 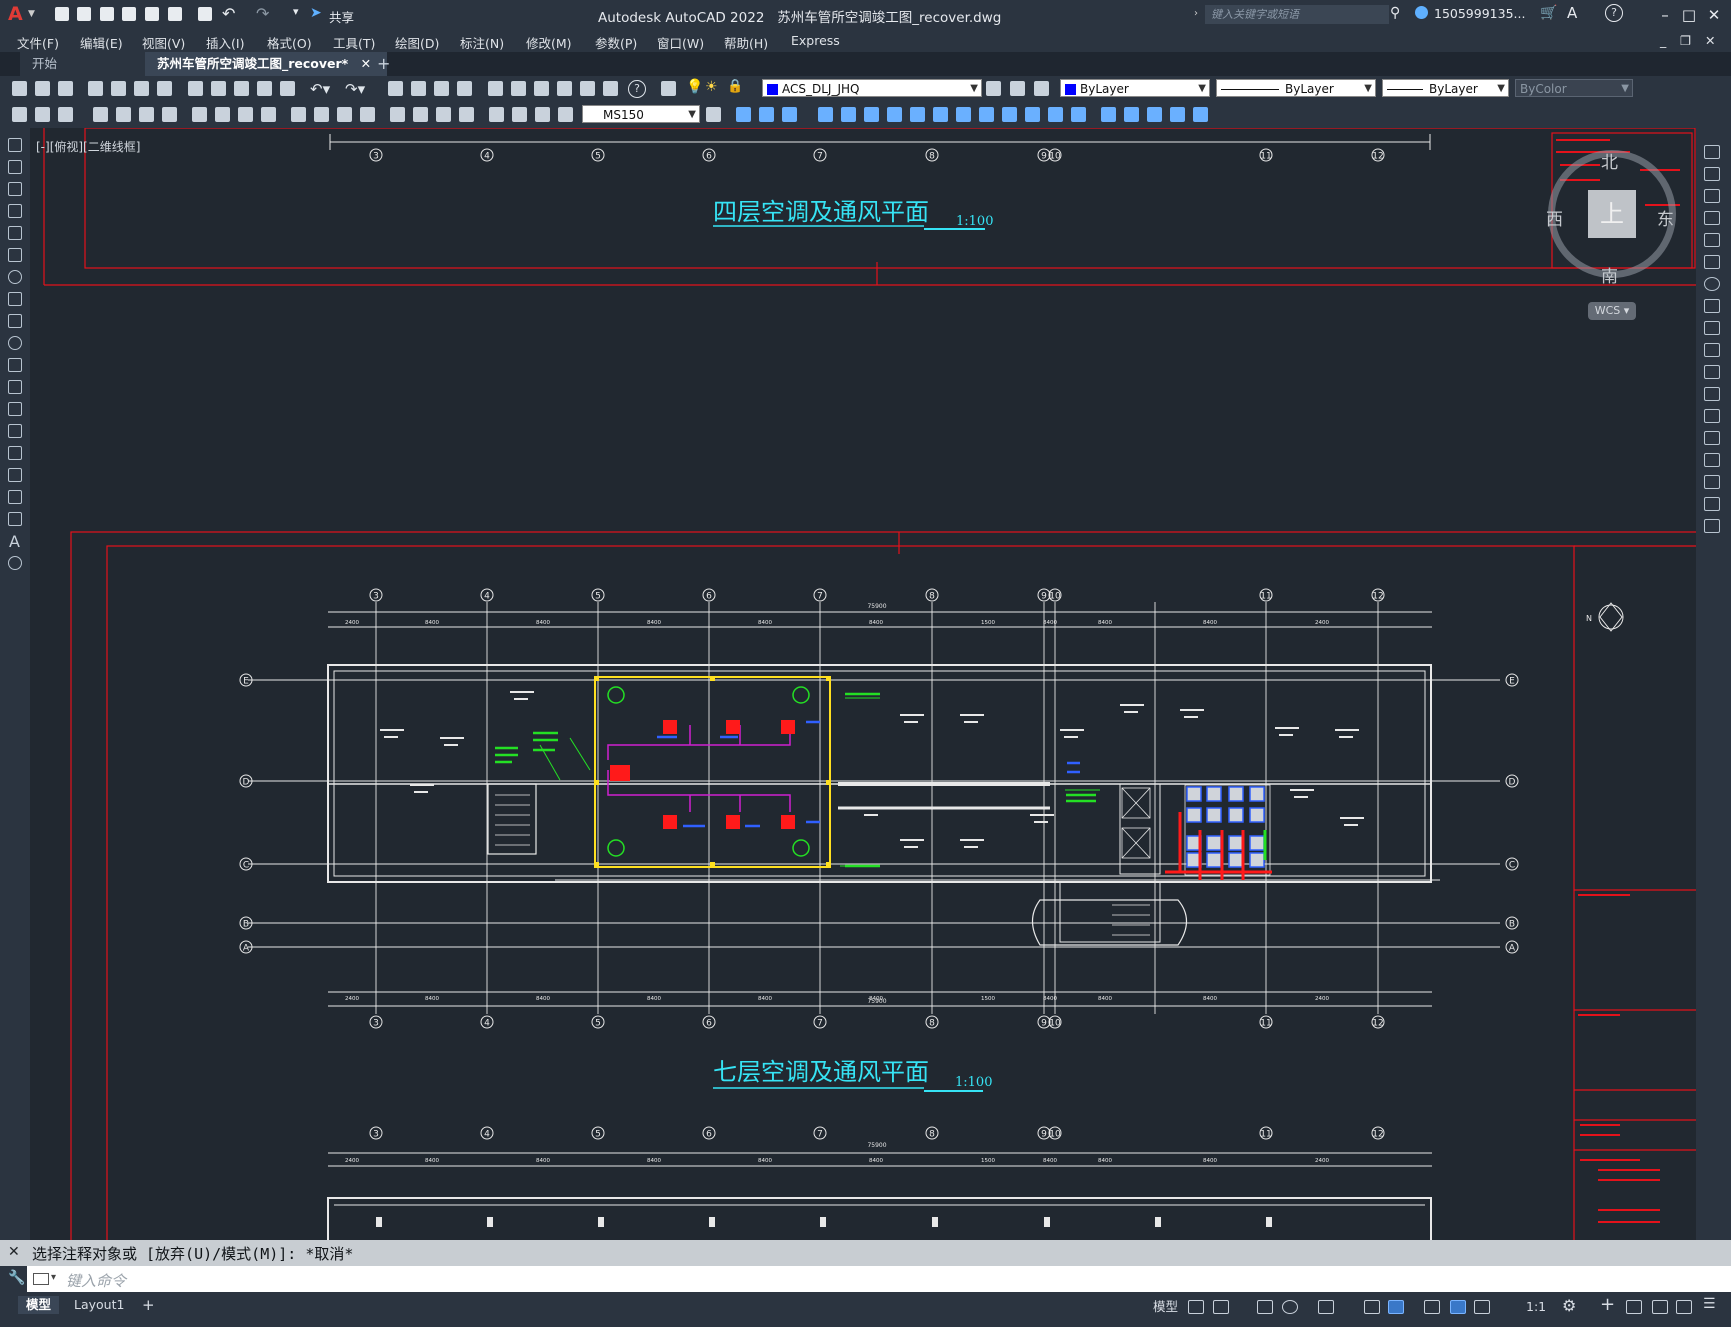 What do you see at coordinates (101, 42) in the screenshot?
I see `menu-edit: 编辑(E)` at bounding box center [101, 42].